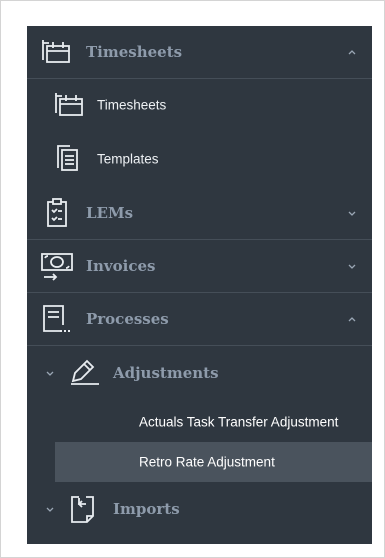 Image resolution: width=385 pixels, height=558 pixels. What do you see at coordinates (199, 319) in the screenshot?
I see `sidebar-section-processes: Processes` at bounding box center [199, 319].